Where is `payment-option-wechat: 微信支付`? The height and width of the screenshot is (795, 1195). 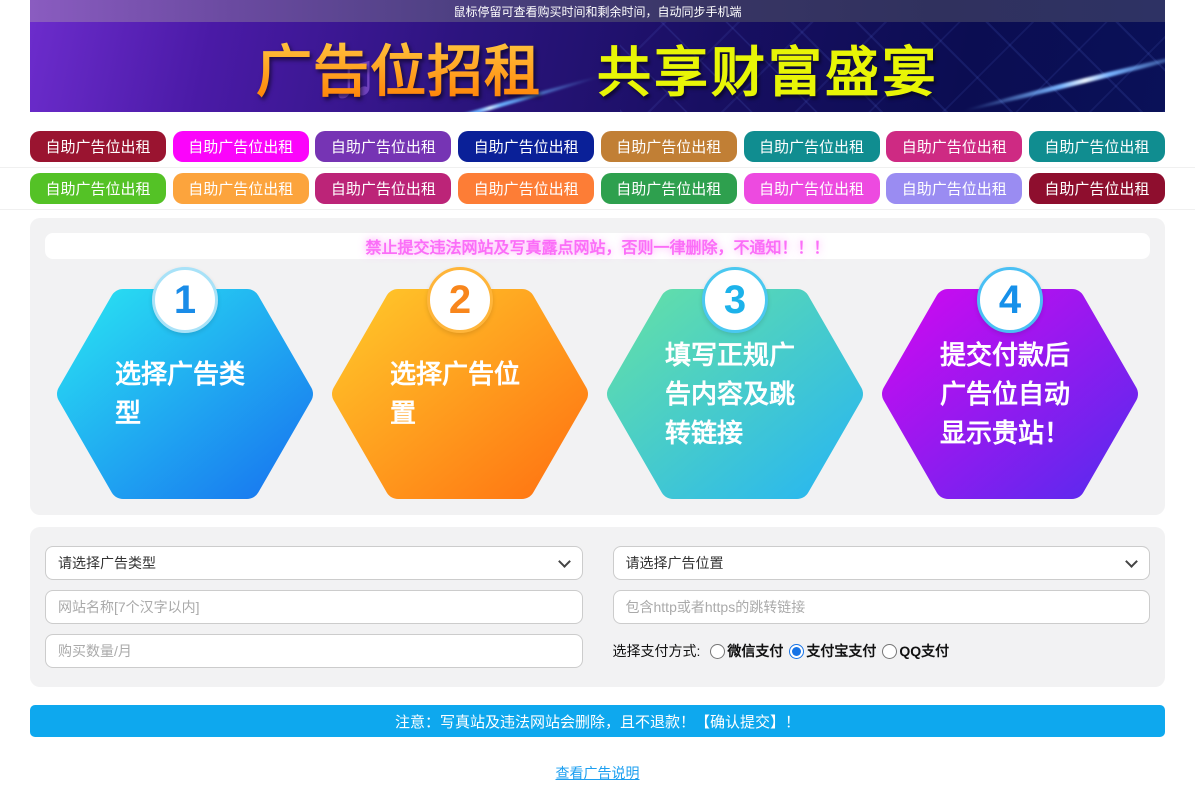 payment-option-wechat: 微信支付 is located at coordinates (746, 651).